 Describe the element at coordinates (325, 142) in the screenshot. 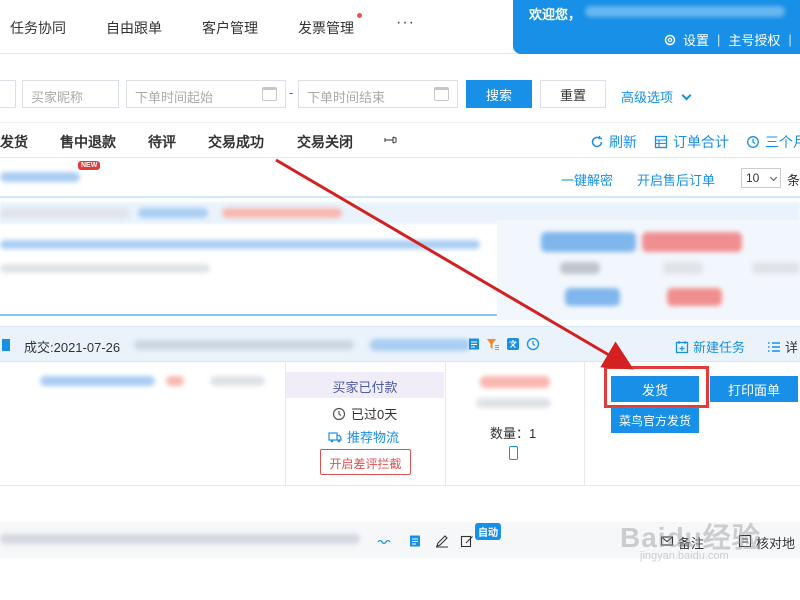

I see `tab-trade-closed: 交易关闭` at that location.